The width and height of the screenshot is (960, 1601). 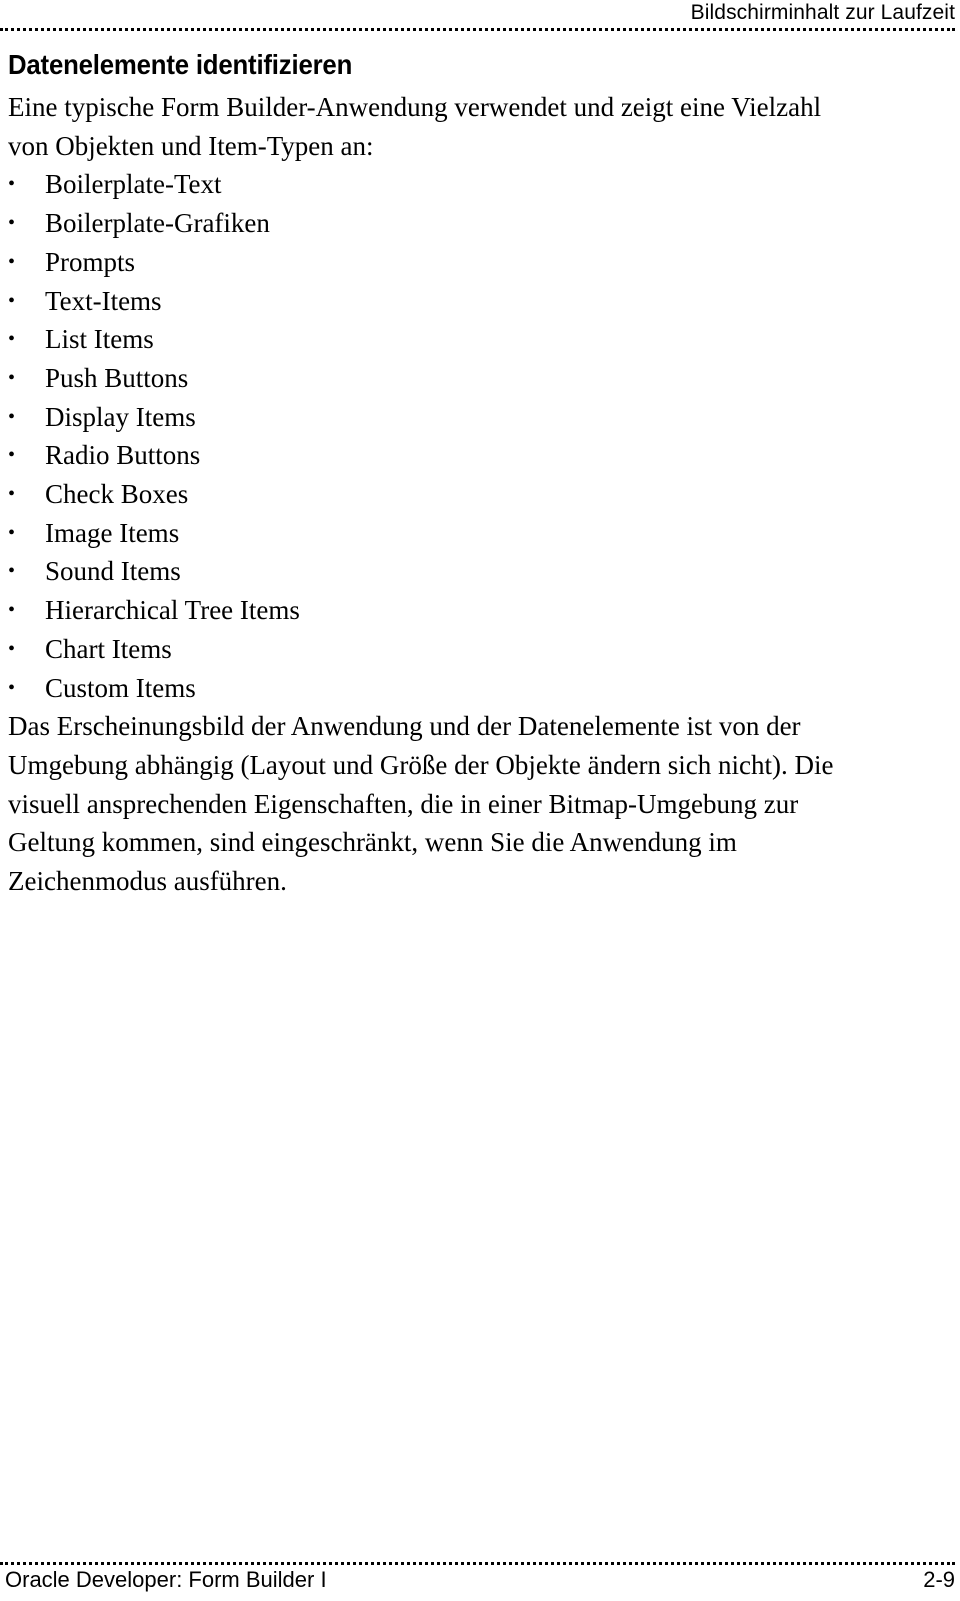 What do you see at coordinates (157, 223) in the screenshot?
I see `list-item-label: Boilerplate-Grafiken` at bounding box center [157, 223].